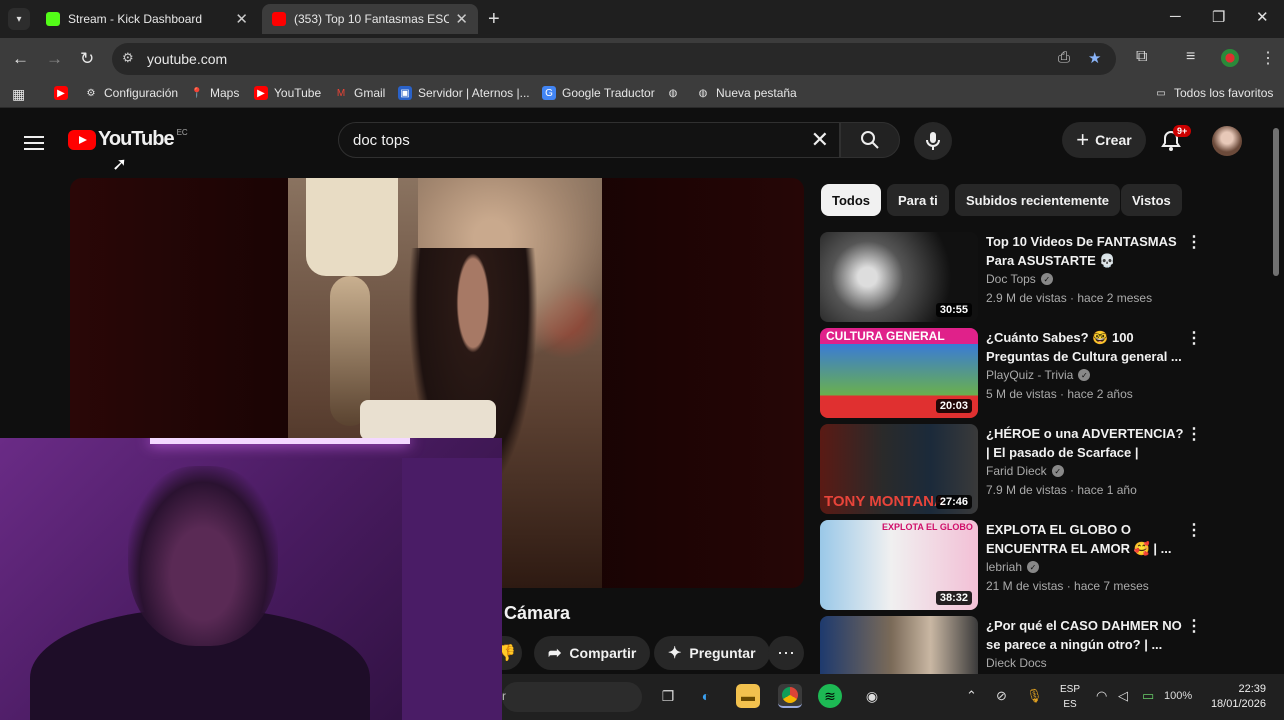 The height and width of the screenshot is (720, 1284). I want to click on share-button: ➦ Compartir, so click(592, 653).